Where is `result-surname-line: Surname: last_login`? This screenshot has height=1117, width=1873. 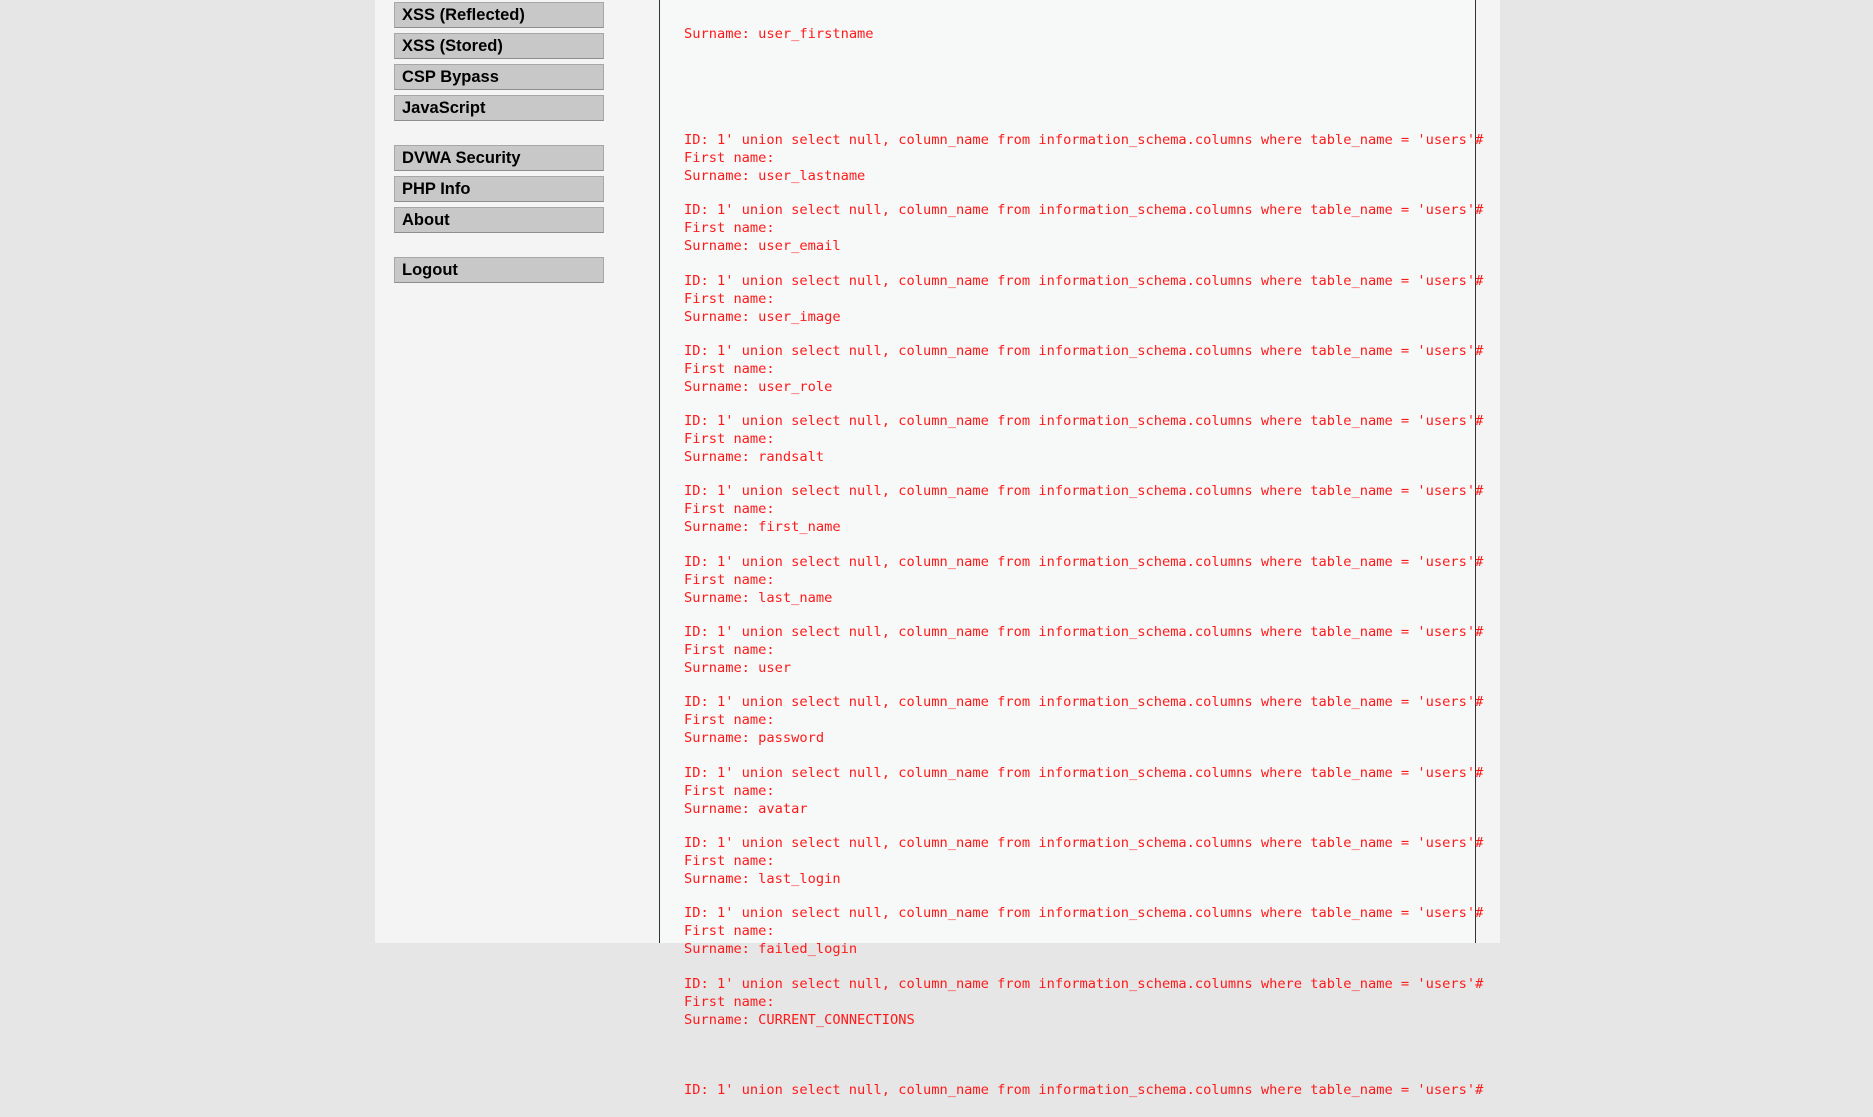
result-surname-line: Surname: last_login is located at coordinates (762, 878).